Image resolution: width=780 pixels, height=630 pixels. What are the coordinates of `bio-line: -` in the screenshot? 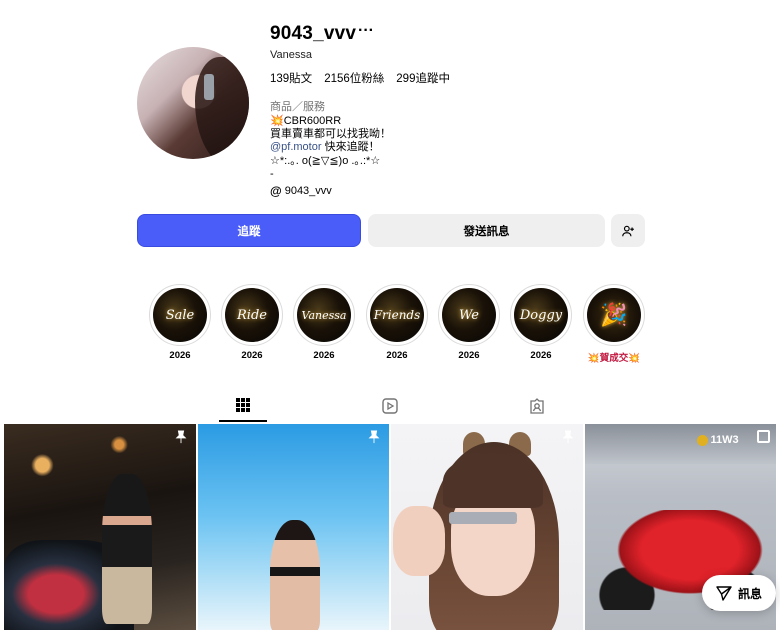 It's located at (272, 173).